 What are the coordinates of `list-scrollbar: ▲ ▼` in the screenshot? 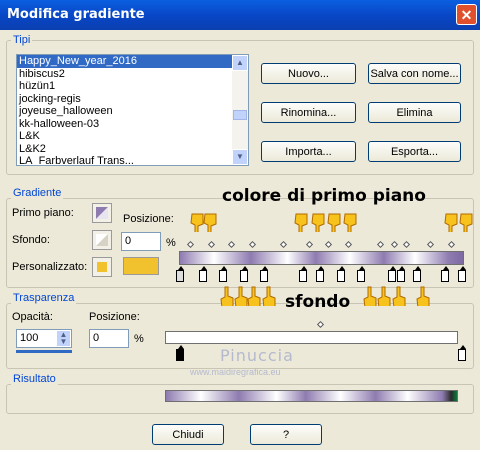 It's located at (240, 110).